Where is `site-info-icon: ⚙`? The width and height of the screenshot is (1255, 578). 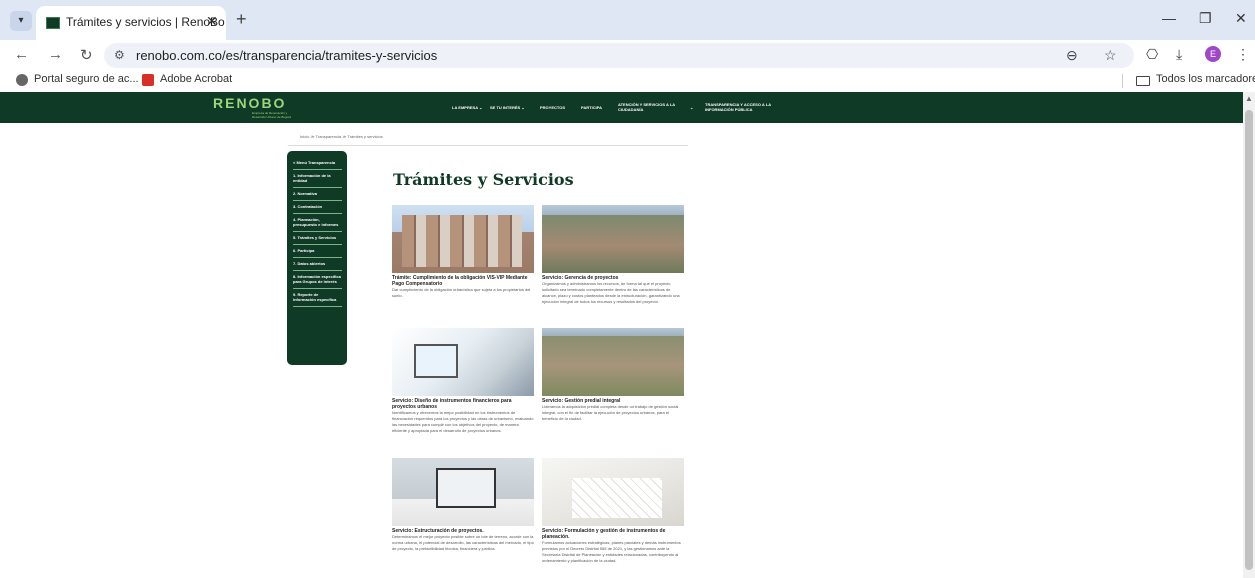
site-info-icon: ⚙ is located at coordinates (119, 55).